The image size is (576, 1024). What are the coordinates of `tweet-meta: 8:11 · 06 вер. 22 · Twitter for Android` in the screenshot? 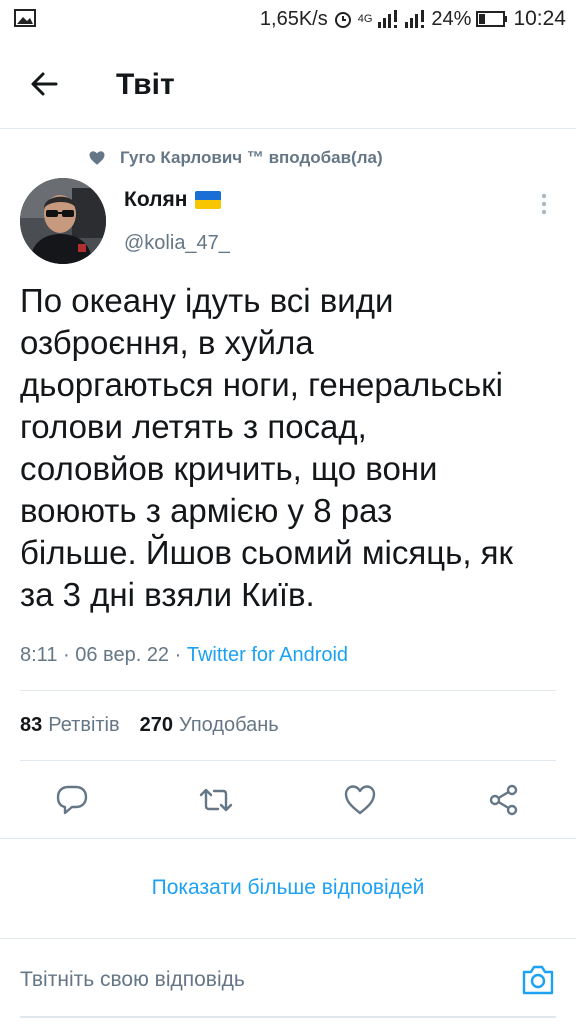 It's located at (184, 655).